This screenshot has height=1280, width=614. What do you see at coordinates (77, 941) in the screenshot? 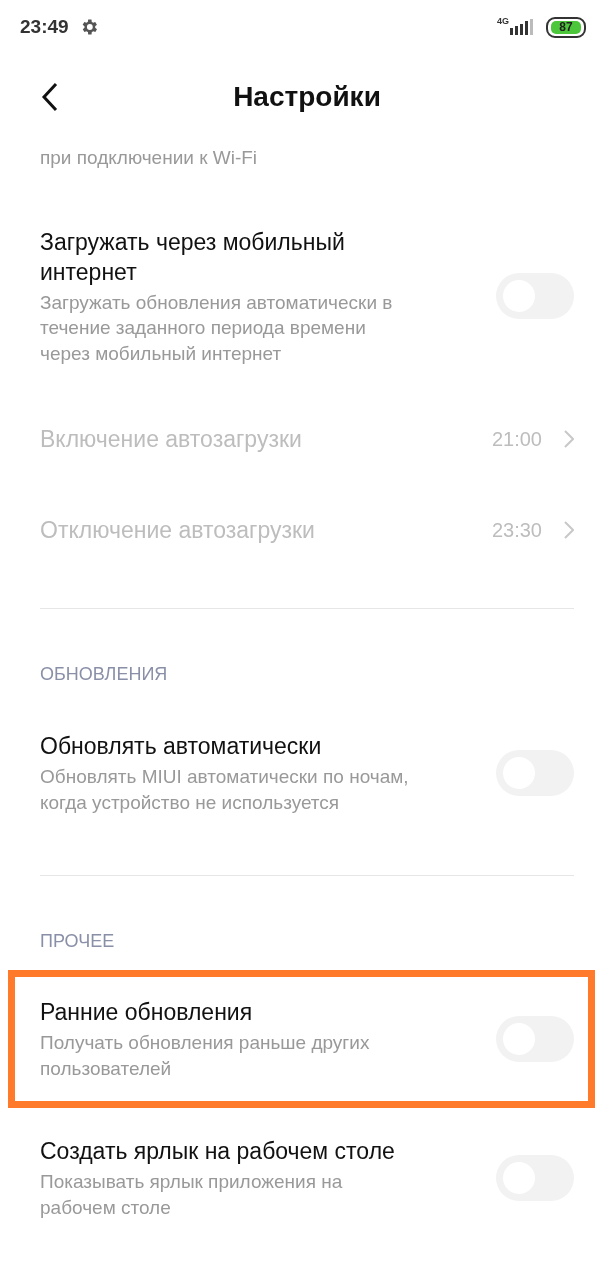
I see `section-header: ПРОЧЕЕ` at bounding box center [77, 941].